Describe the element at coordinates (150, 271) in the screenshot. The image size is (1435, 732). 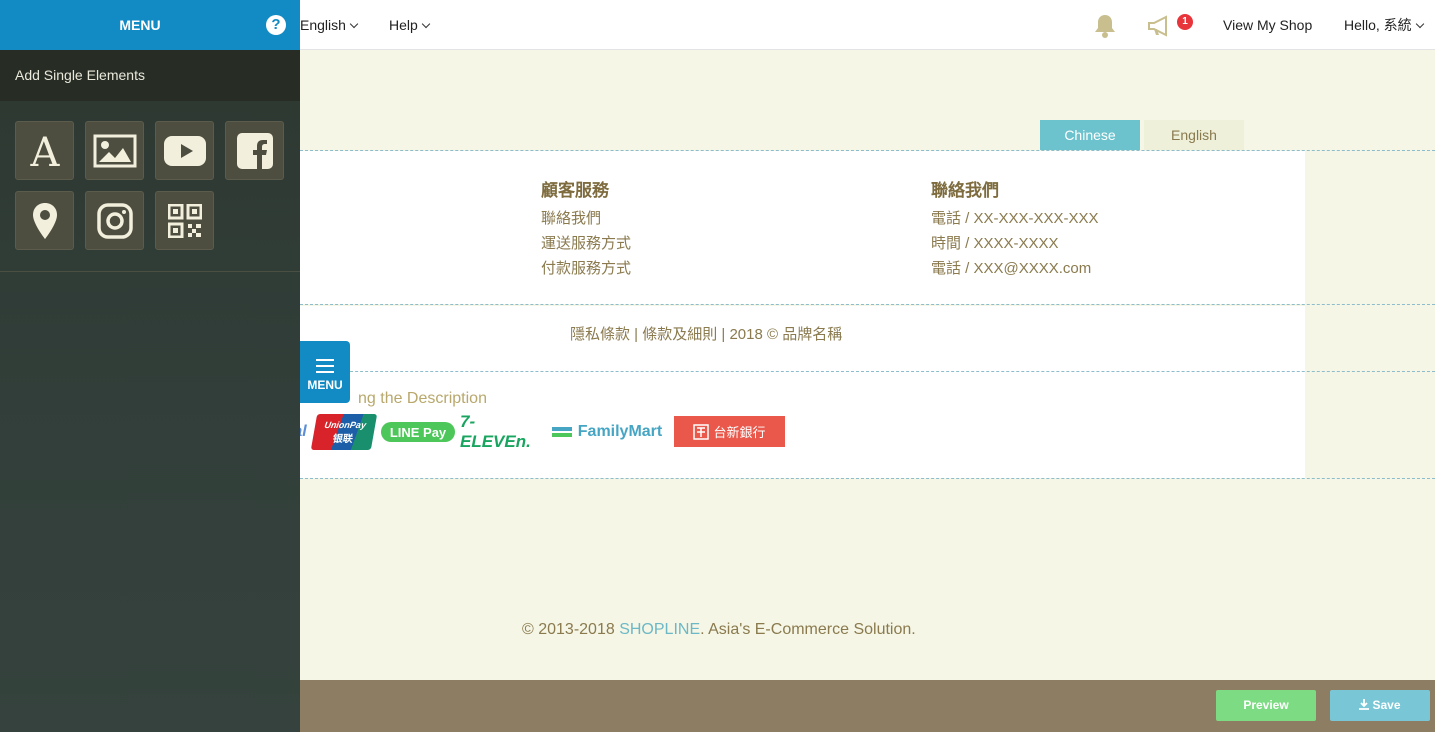
I see `tiles-divider` at that location.